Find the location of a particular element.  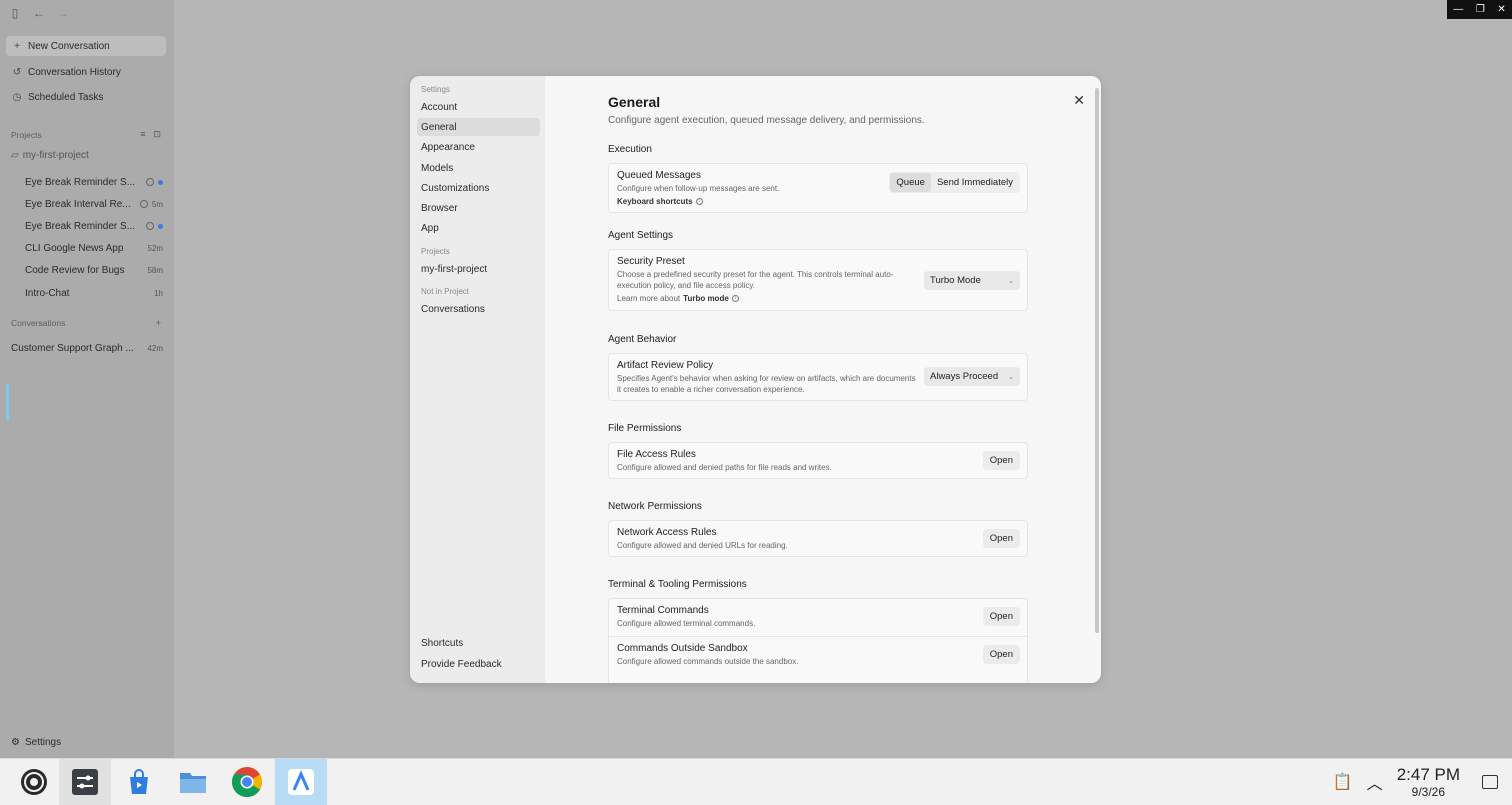

project-conversation-item: Intro-Chat 1h is located at coordinates (94, 293).